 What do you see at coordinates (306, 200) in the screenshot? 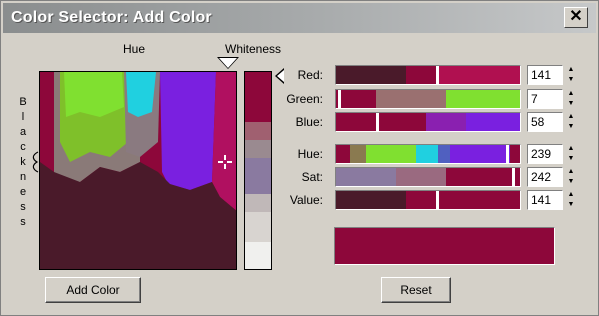
I see `value-label: Value:` at bounding box center [306, 200].